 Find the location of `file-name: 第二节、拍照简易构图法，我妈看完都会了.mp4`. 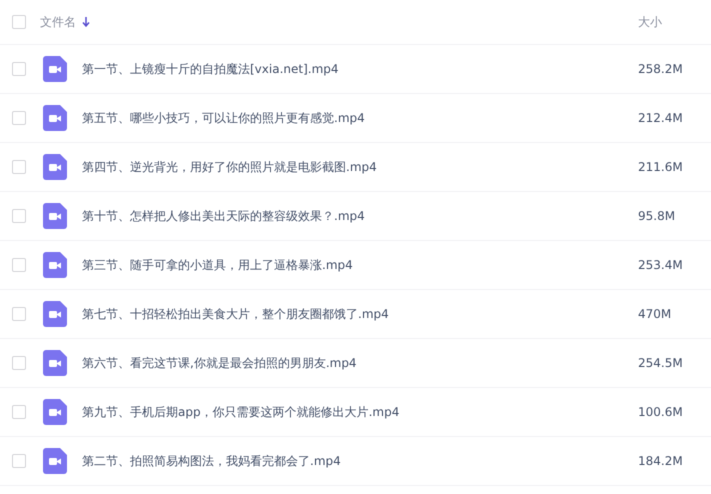

file-name: 第二节、拍照简易构图法，我妈看完都会了.mp4 is located at coordinates (211, 461).